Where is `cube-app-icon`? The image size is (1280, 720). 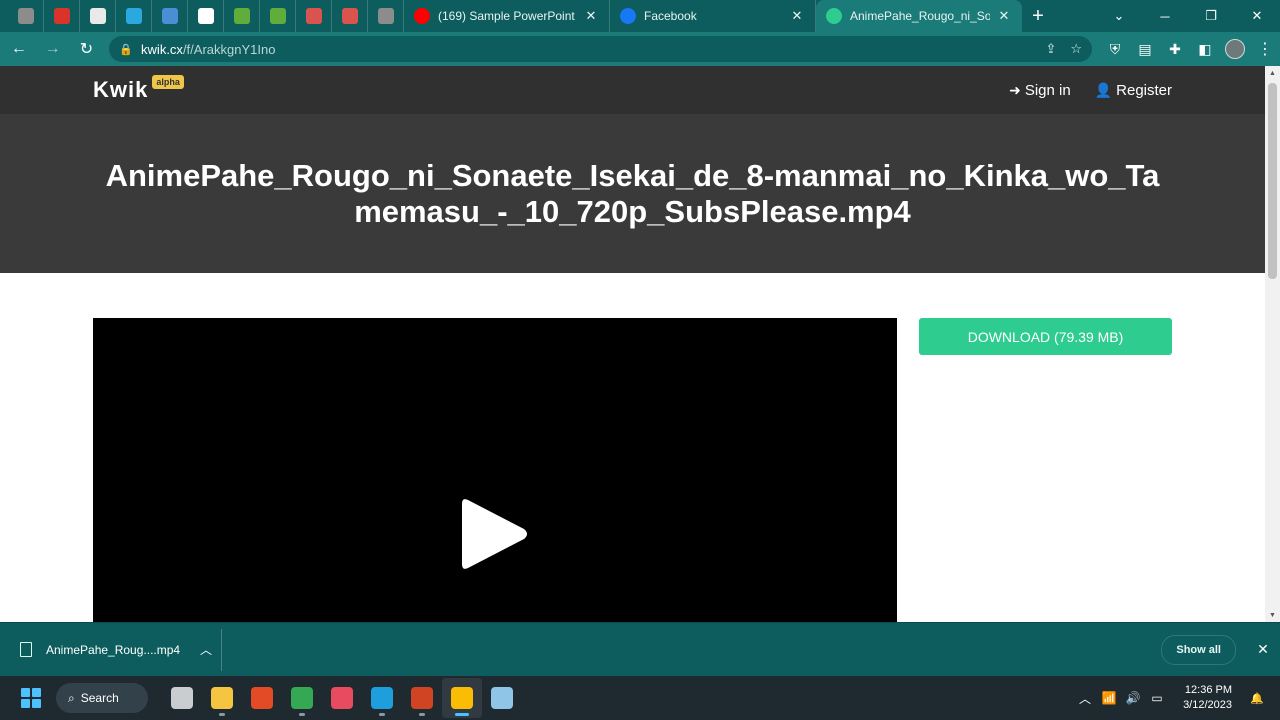 cube-app-icon is located at coordinates (349, 16).